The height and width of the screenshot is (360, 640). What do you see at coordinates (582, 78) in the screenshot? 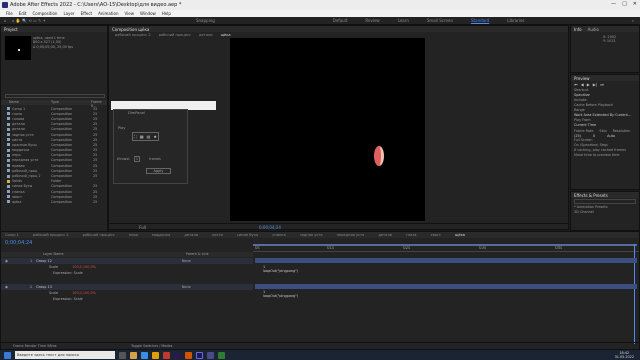
I see `preview-tab: Preview` at bounding box center [582, 78].